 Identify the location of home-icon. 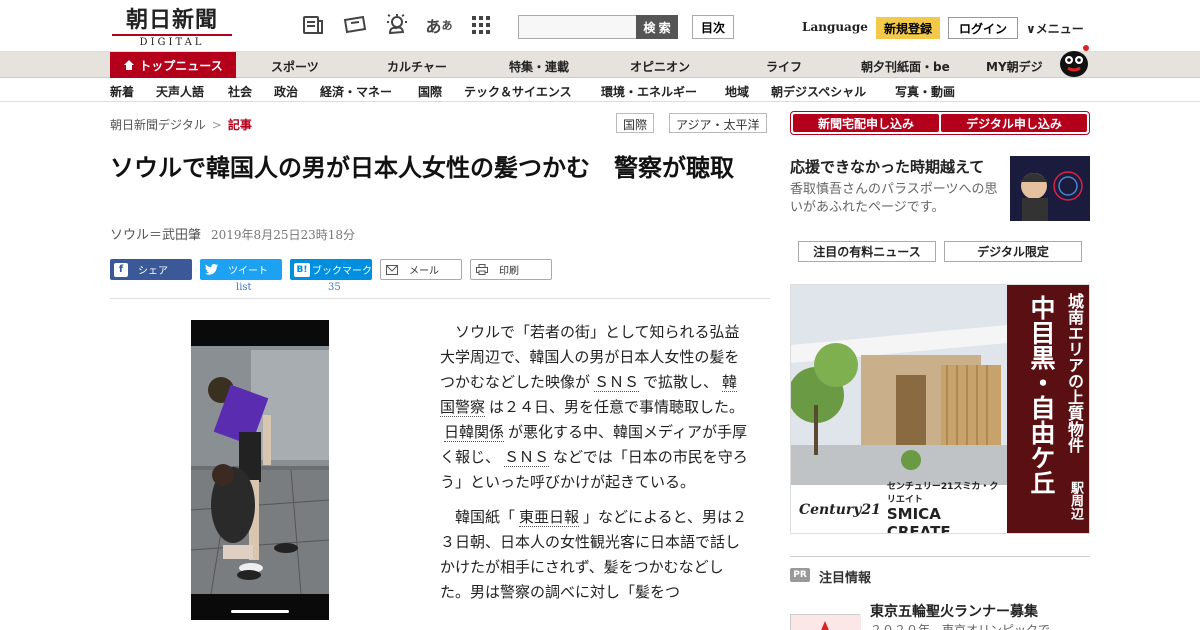
(129, 65).